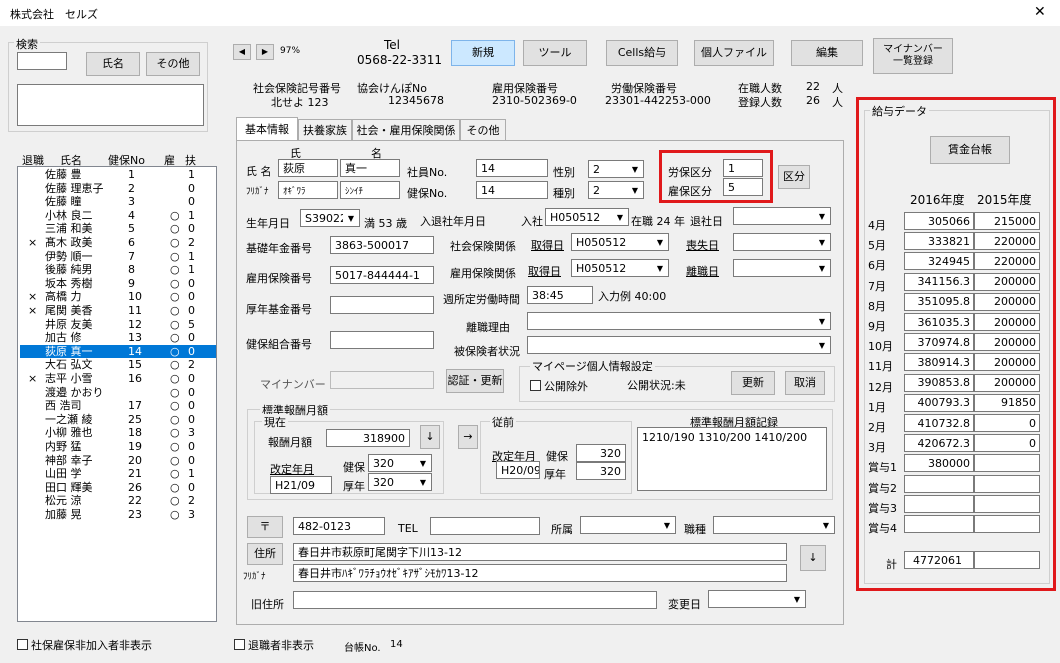  I want to click on copy-to-previous-button: →, so click(468, 437).